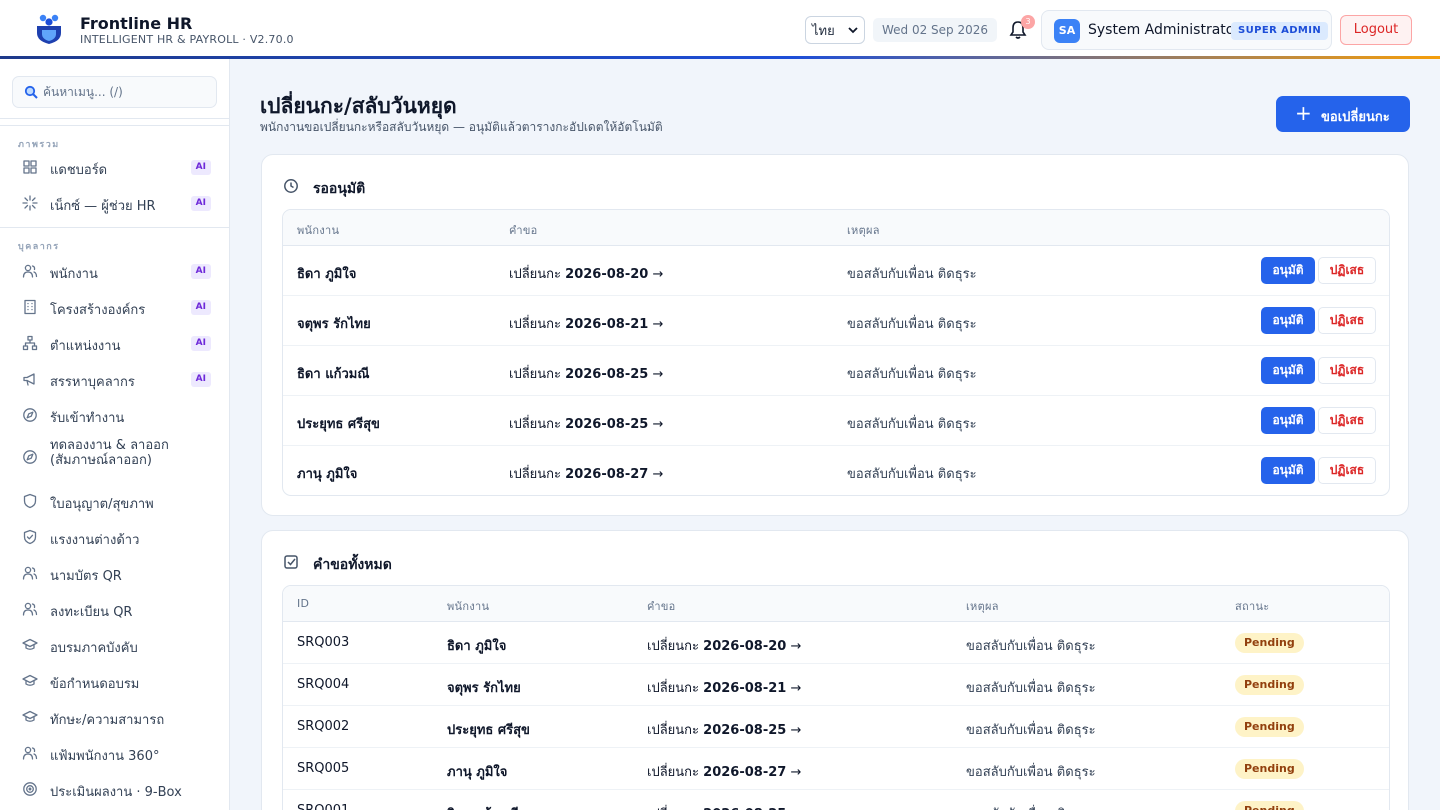 This screenshot has height=810, width=1440. What do you see at coordinates (86, 575) in the screenshot?
I see `sidebar-item-label: นามบัตร QR` at bounding box center [86, 575].